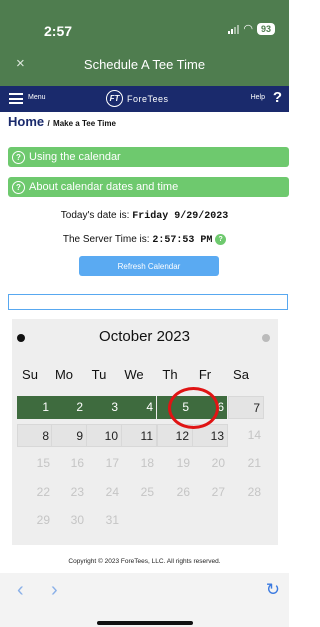  Describe the element at coordinates (193, 408) in the screenshot. I see `highlight-circle` at that location.